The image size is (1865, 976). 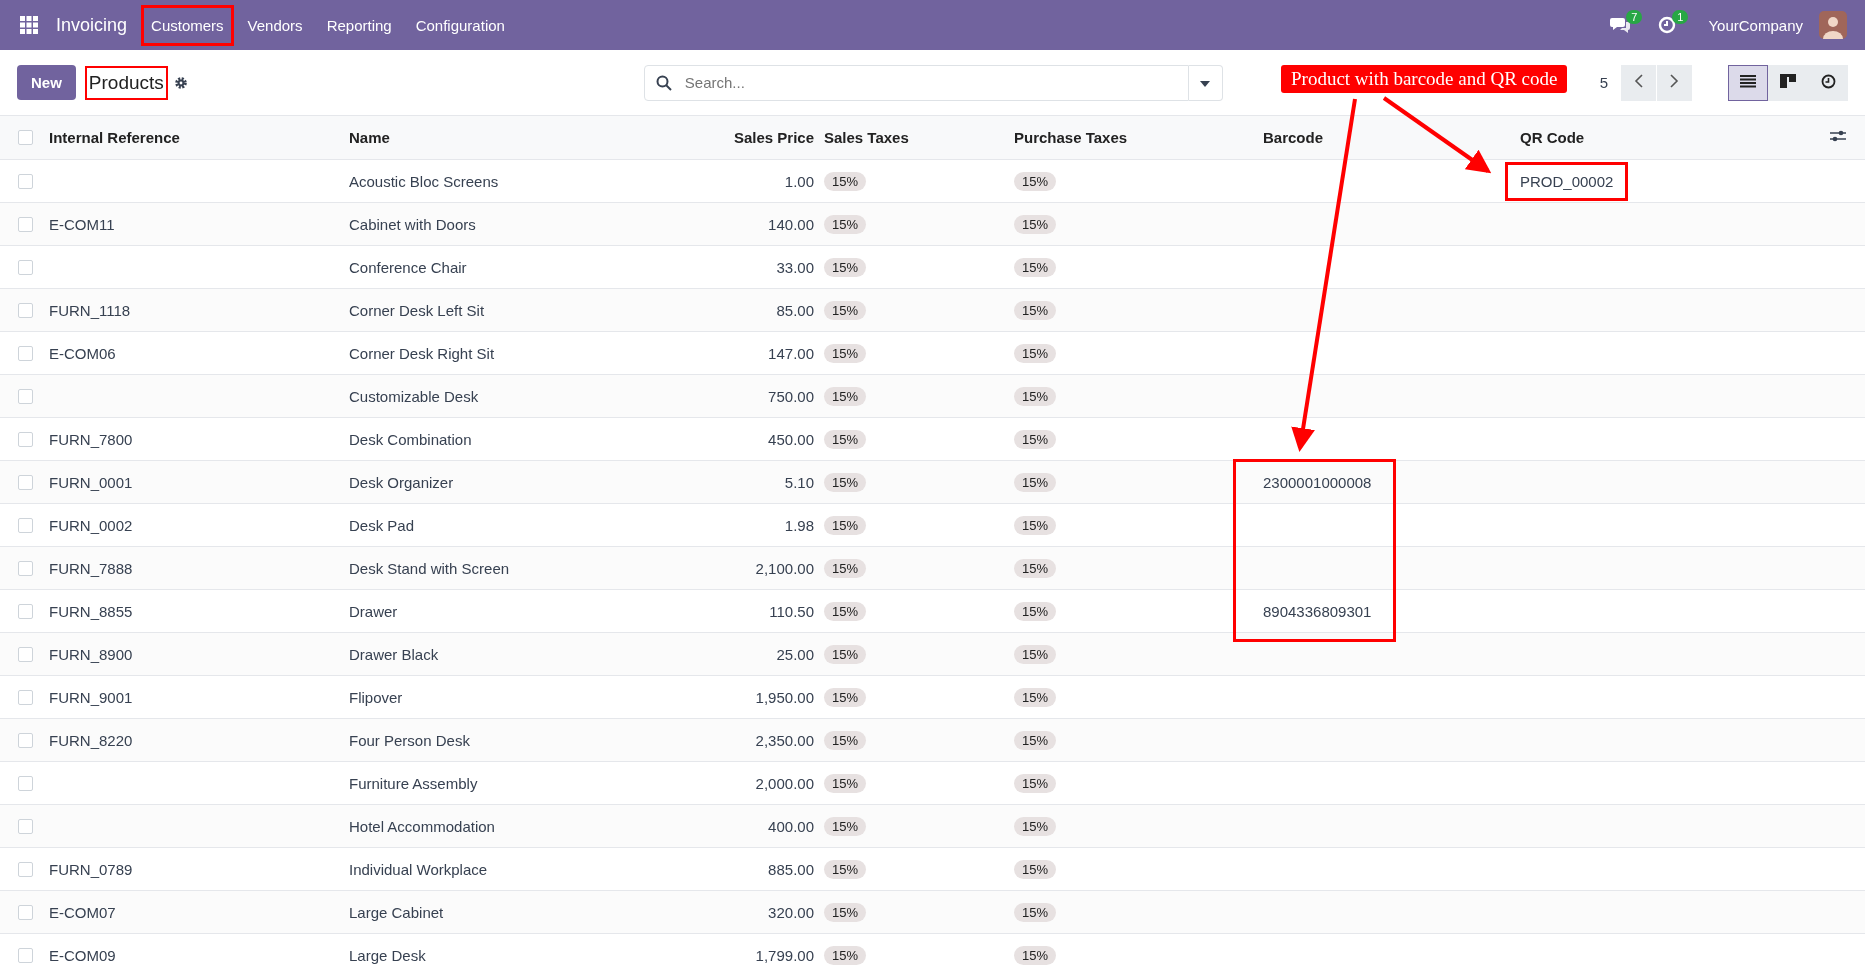 I want to click on table-cell: Large Desk, so click(x=387, y=955).